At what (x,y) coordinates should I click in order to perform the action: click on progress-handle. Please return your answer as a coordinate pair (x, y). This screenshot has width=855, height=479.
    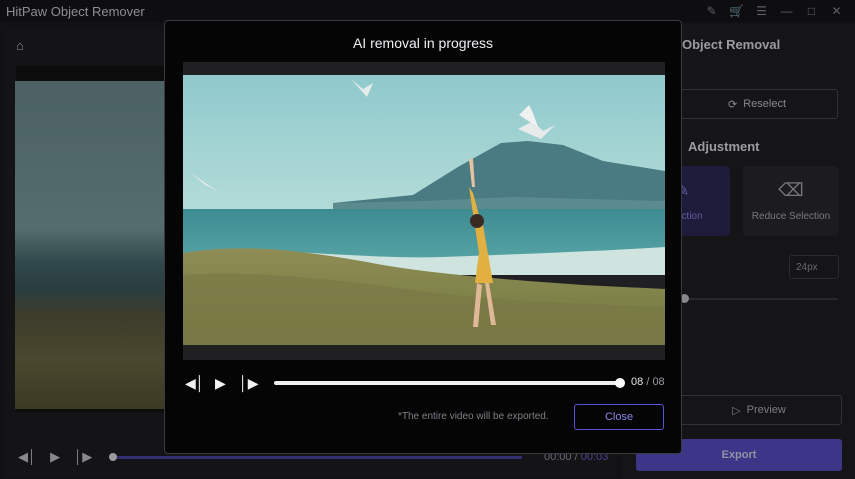
    Looking at the image, I should click on (620, 383).